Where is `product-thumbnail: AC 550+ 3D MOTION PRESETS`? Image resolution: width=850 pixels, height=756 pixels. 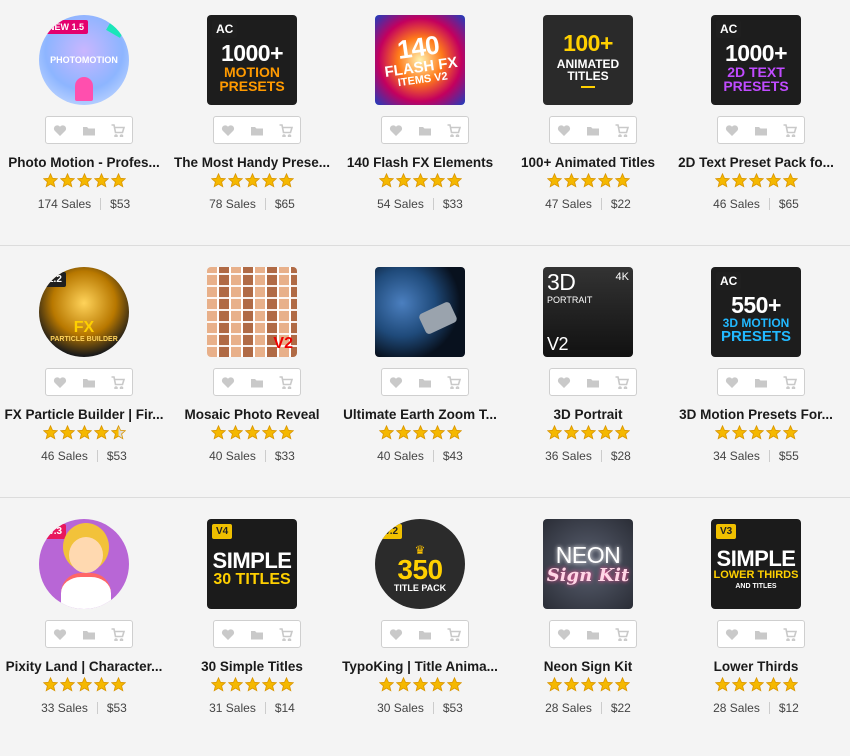 product-thumbnail: AC 550+ 3D MOTION PRESETS is located at coordinates (756, 312).